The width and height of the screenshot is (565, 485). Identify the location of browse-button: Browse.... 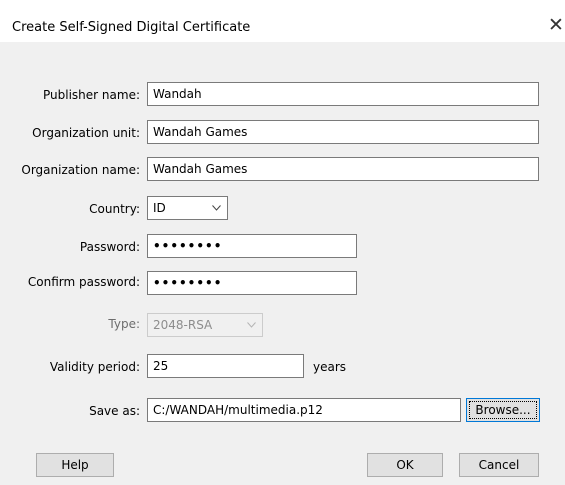
(503, 410).